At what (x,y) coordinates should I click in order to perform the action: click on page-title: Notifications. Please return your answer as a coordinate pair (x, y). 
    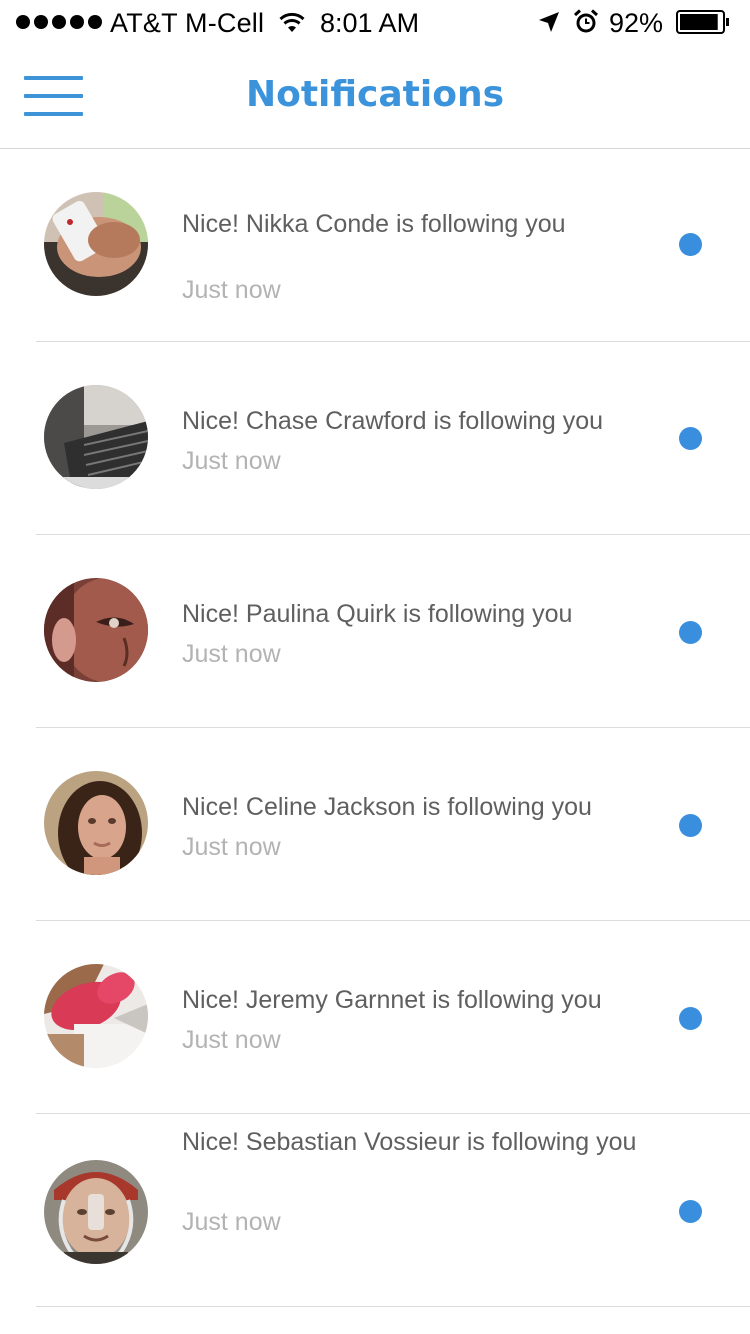
    Looking at the image, I should click on (375, 94).